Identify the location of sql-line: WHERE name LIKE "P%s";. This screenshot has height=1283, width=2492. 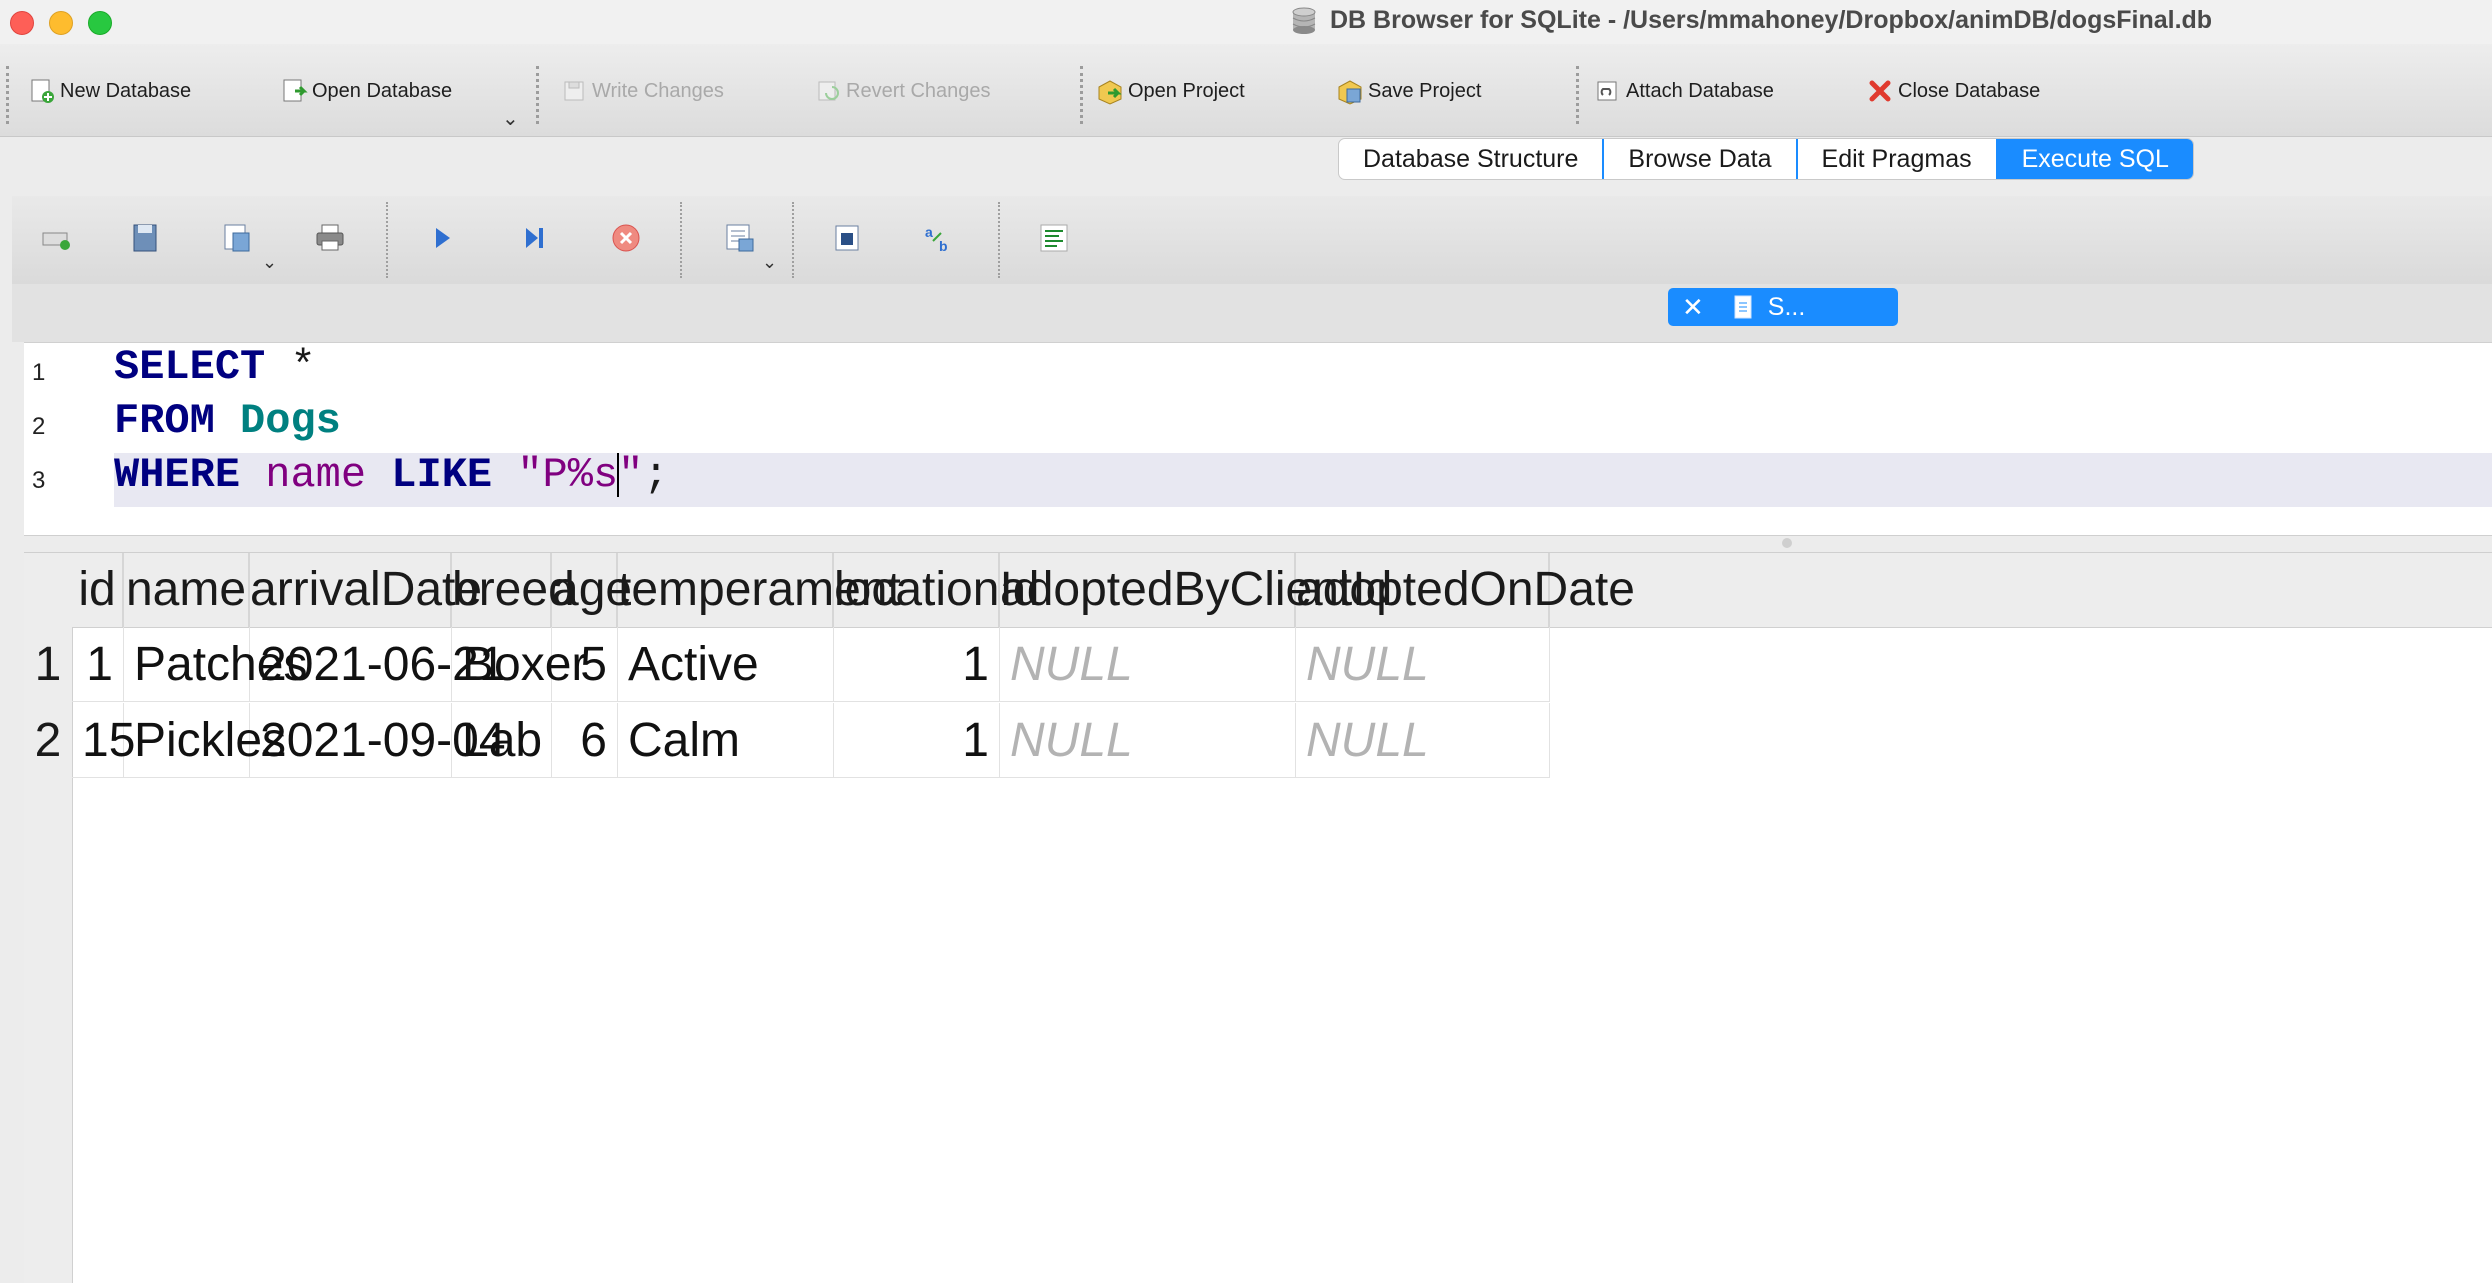
(391, 475).